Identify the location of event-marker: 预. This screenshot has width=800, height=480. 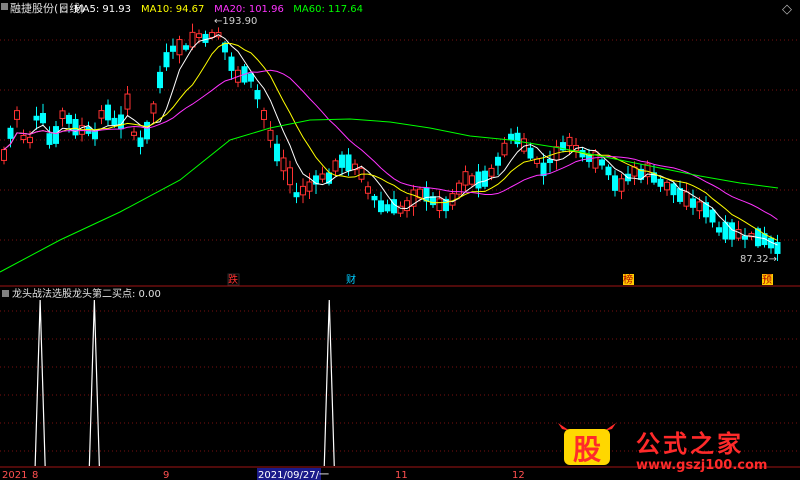
(767, 280).